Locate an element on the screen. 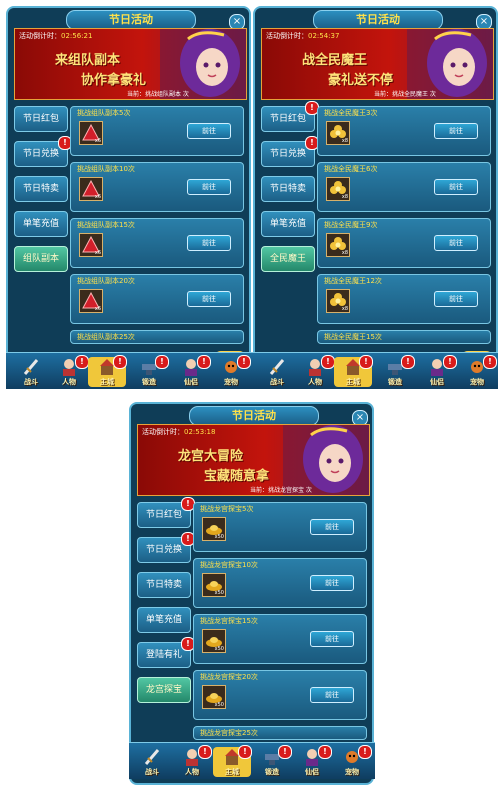 The image size is (503, 785). reward-row-title: 挑战组队副本10次 is located at coordinates (106, 169).